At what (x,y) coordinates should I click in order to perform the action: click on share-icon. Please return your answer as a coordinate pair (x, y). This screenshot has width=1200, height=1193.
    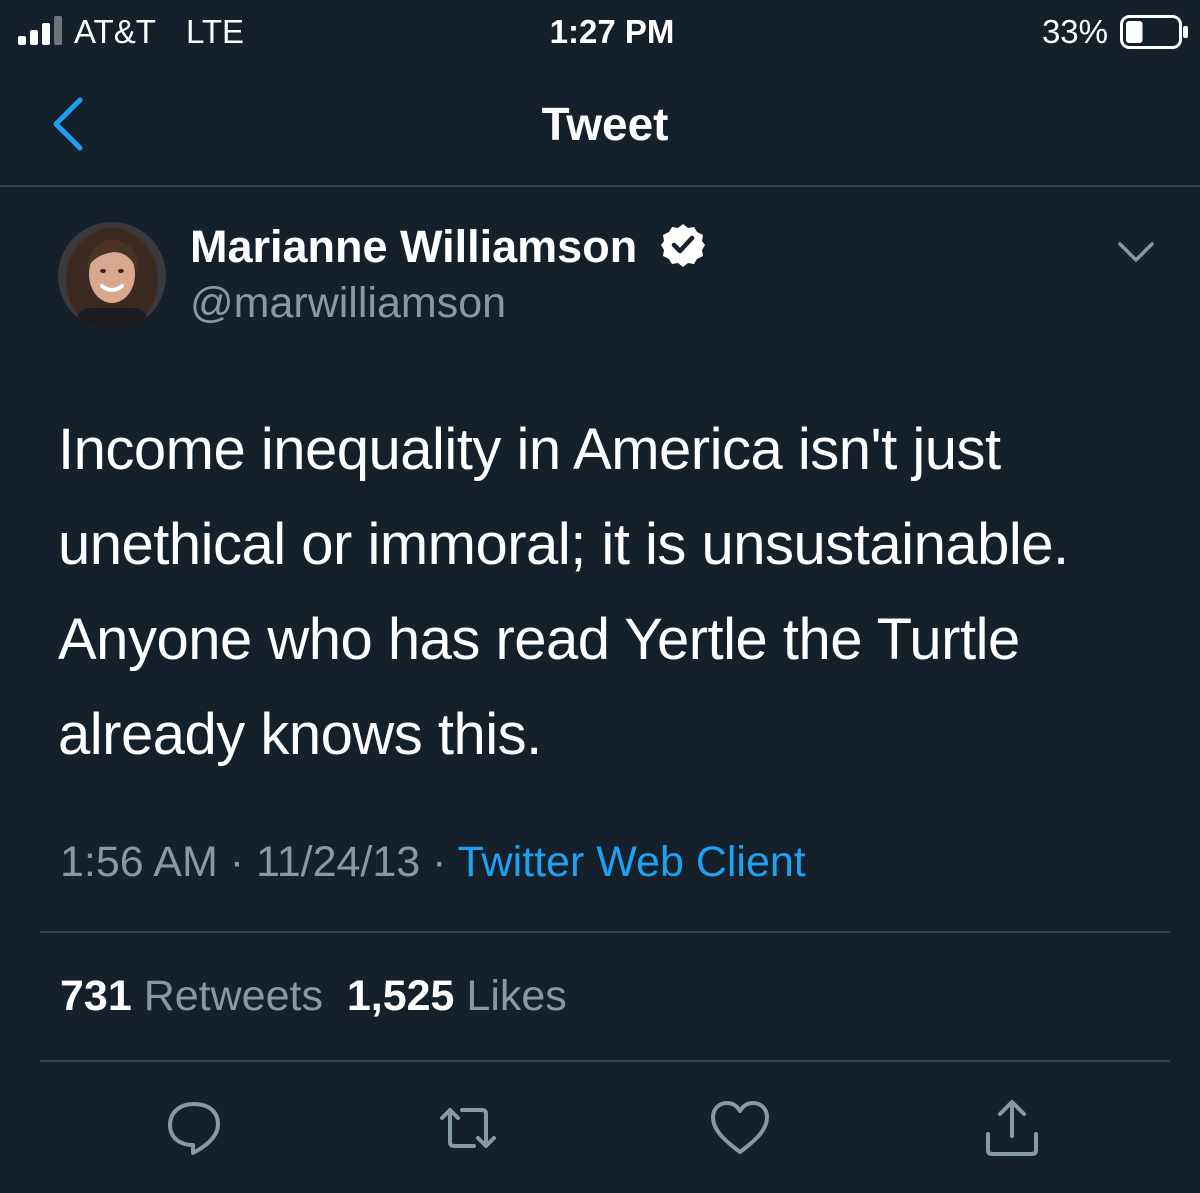
    Looking at the image, I should click on (1012, 1128).